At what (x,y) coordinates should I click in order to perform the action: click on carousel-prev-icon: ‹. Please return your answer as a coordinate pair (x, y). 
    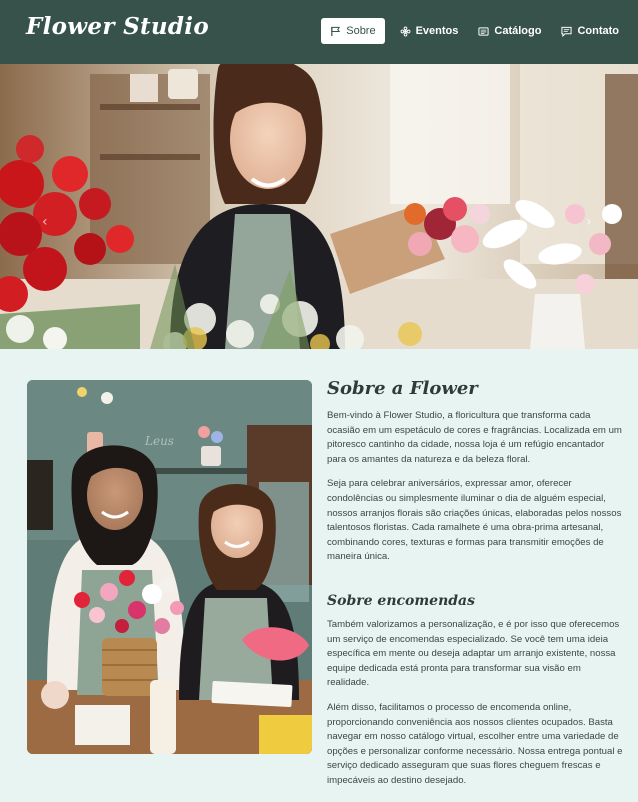
    Looking at the image, I should click on (45, 222).